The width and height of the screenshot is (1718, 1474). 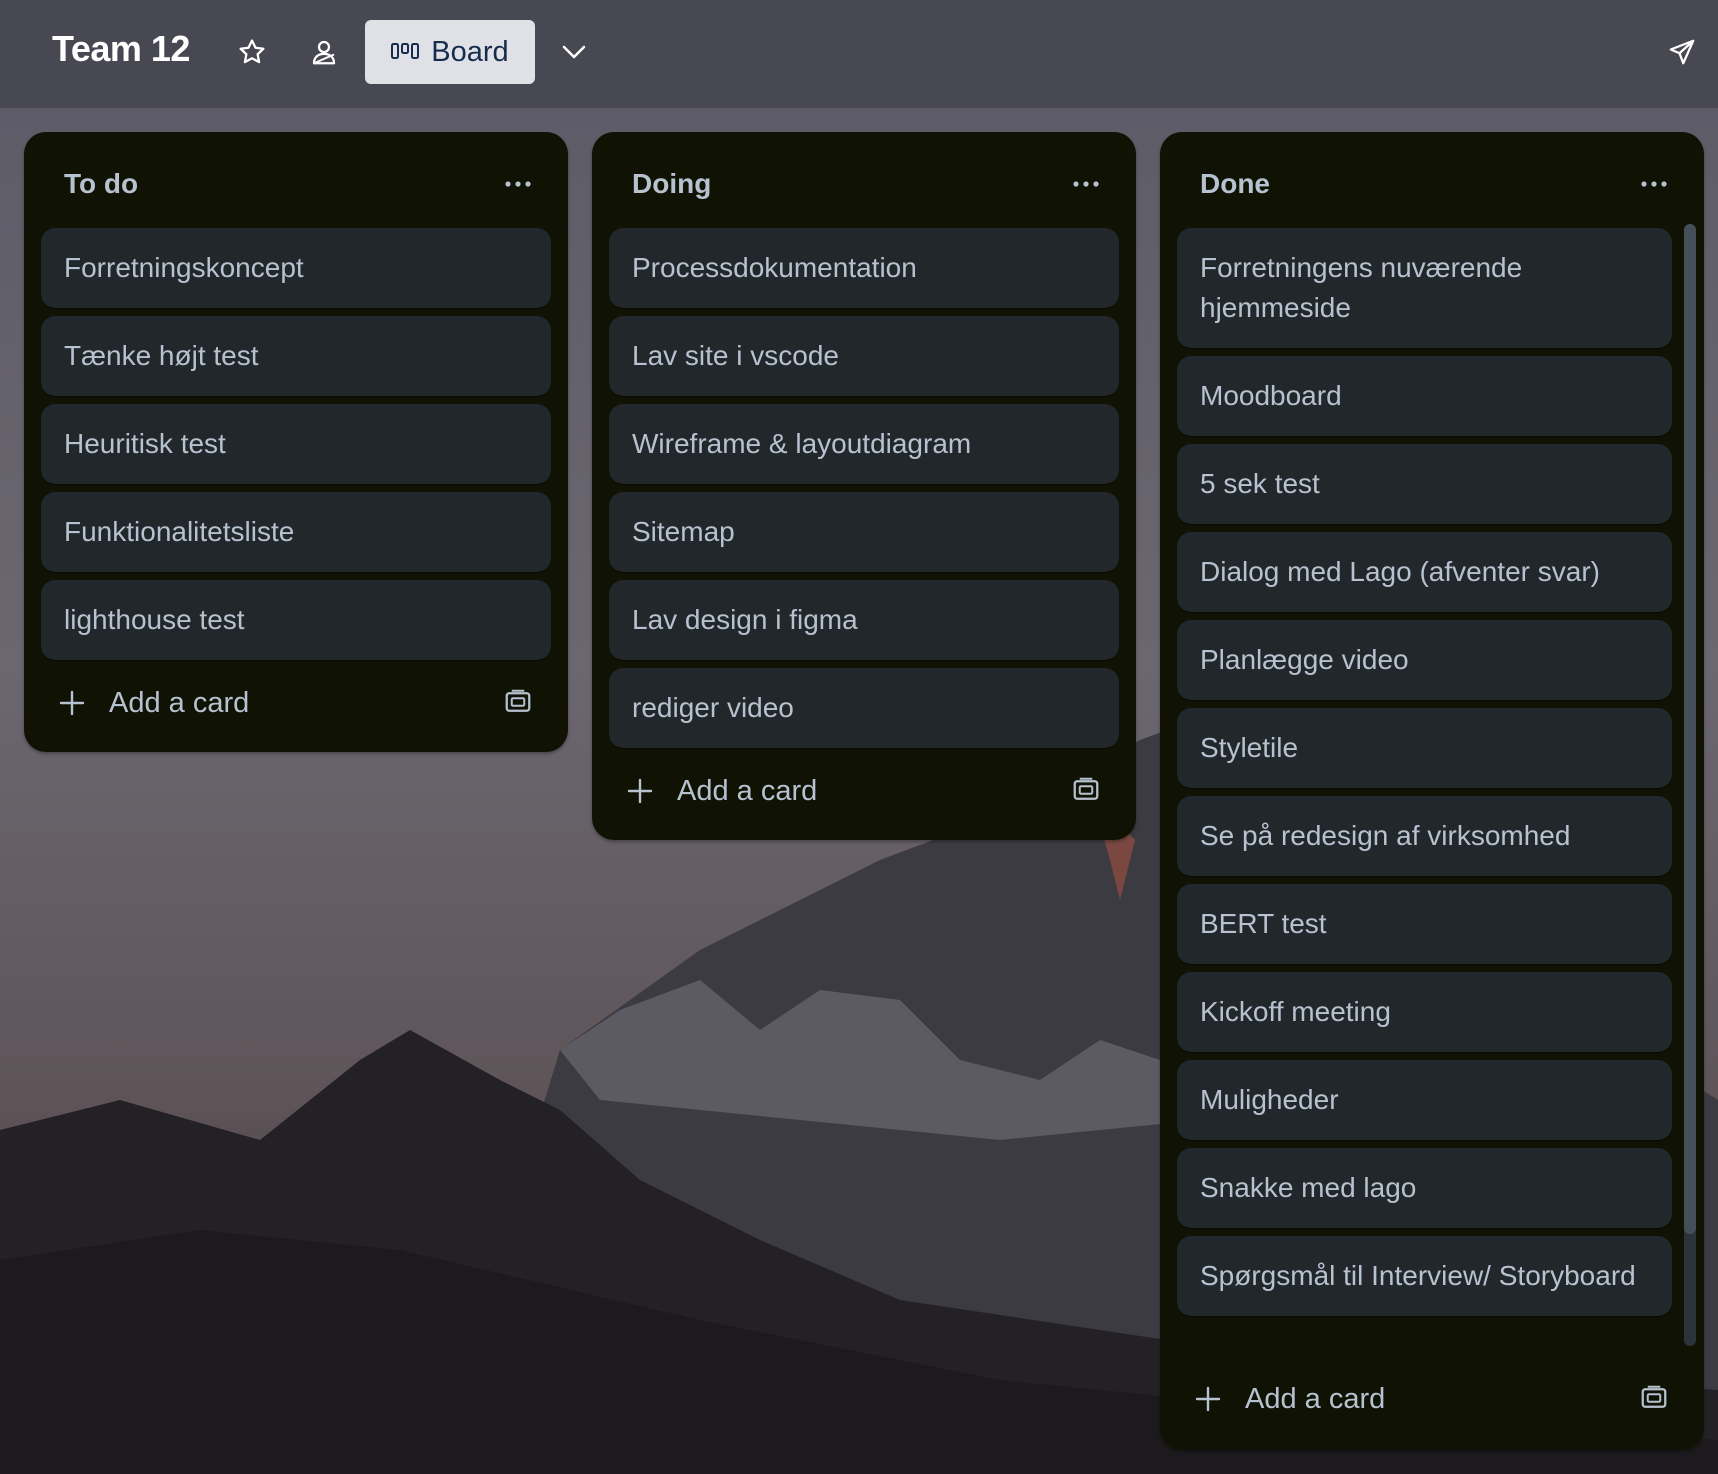 I want to click on list-header: Done, so click(x=1432, y=180).